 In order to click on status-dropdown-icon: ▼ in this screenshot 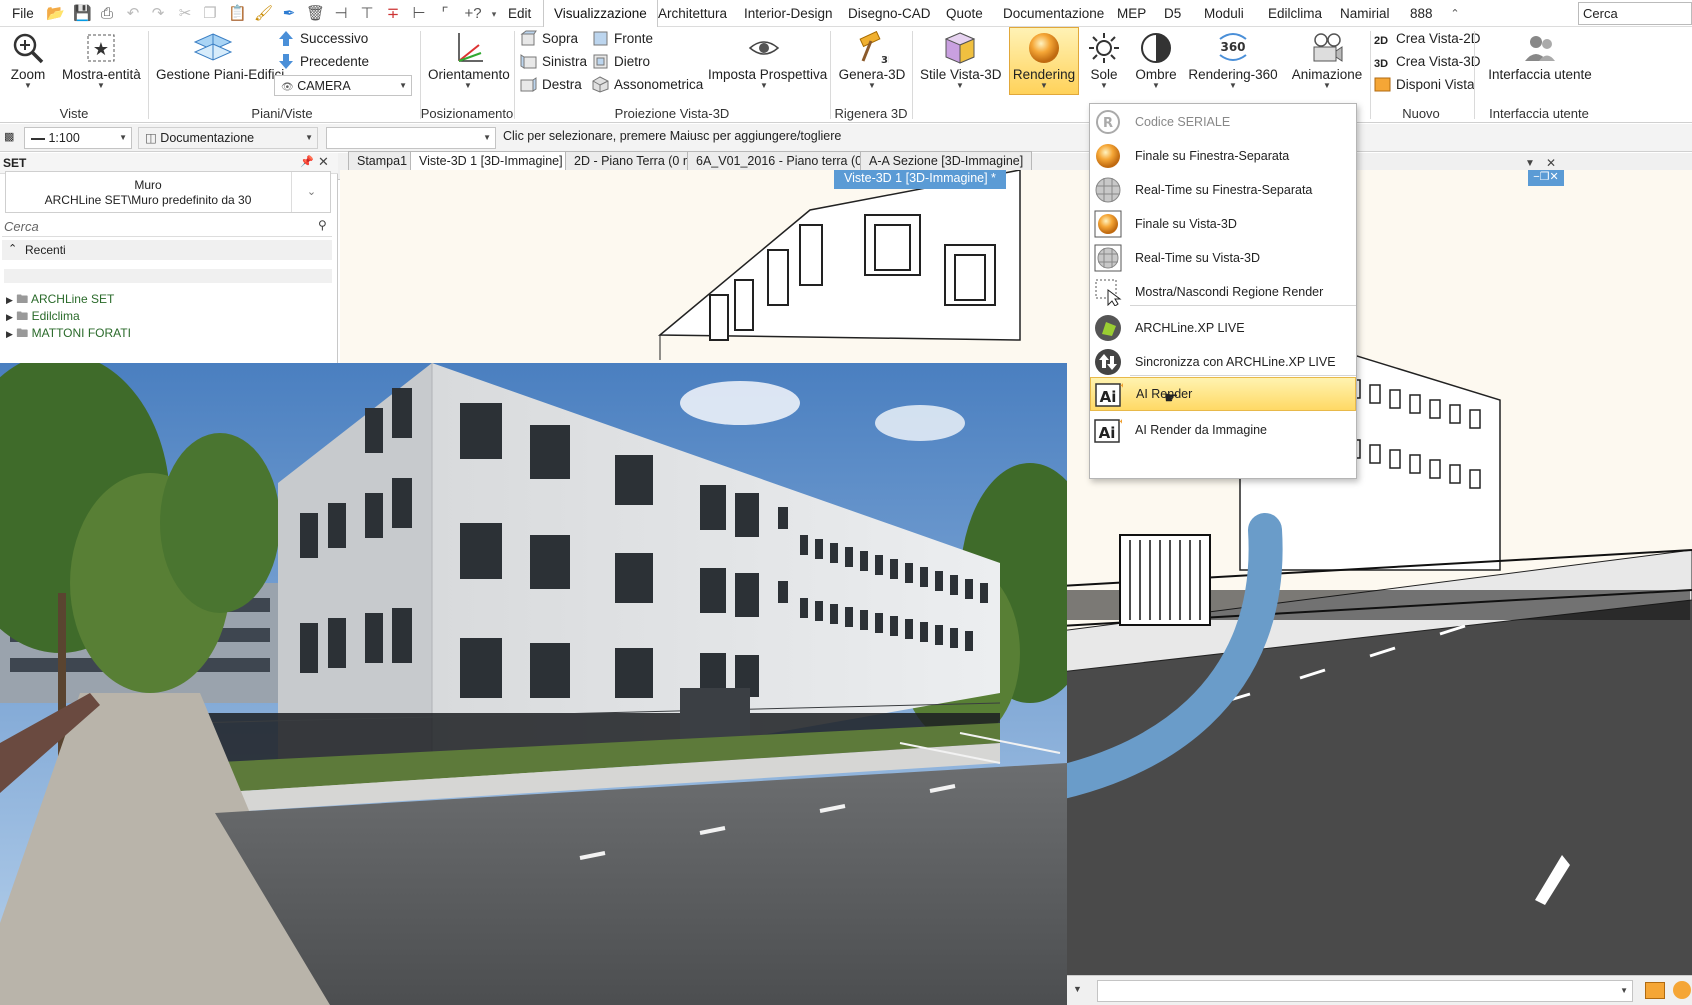, I will do `click(1077, 989)`.